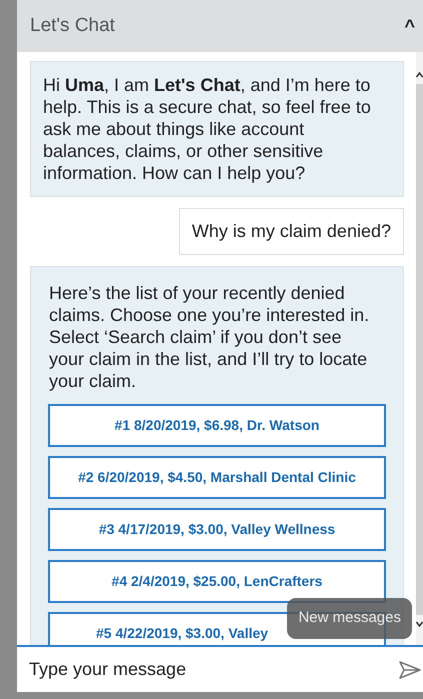 This screenshot has height=699, width=423. I want to click on claim-option-button: #2 6/20/2019, $4.50, Marshall Dental Clinic, so click(217, 477).